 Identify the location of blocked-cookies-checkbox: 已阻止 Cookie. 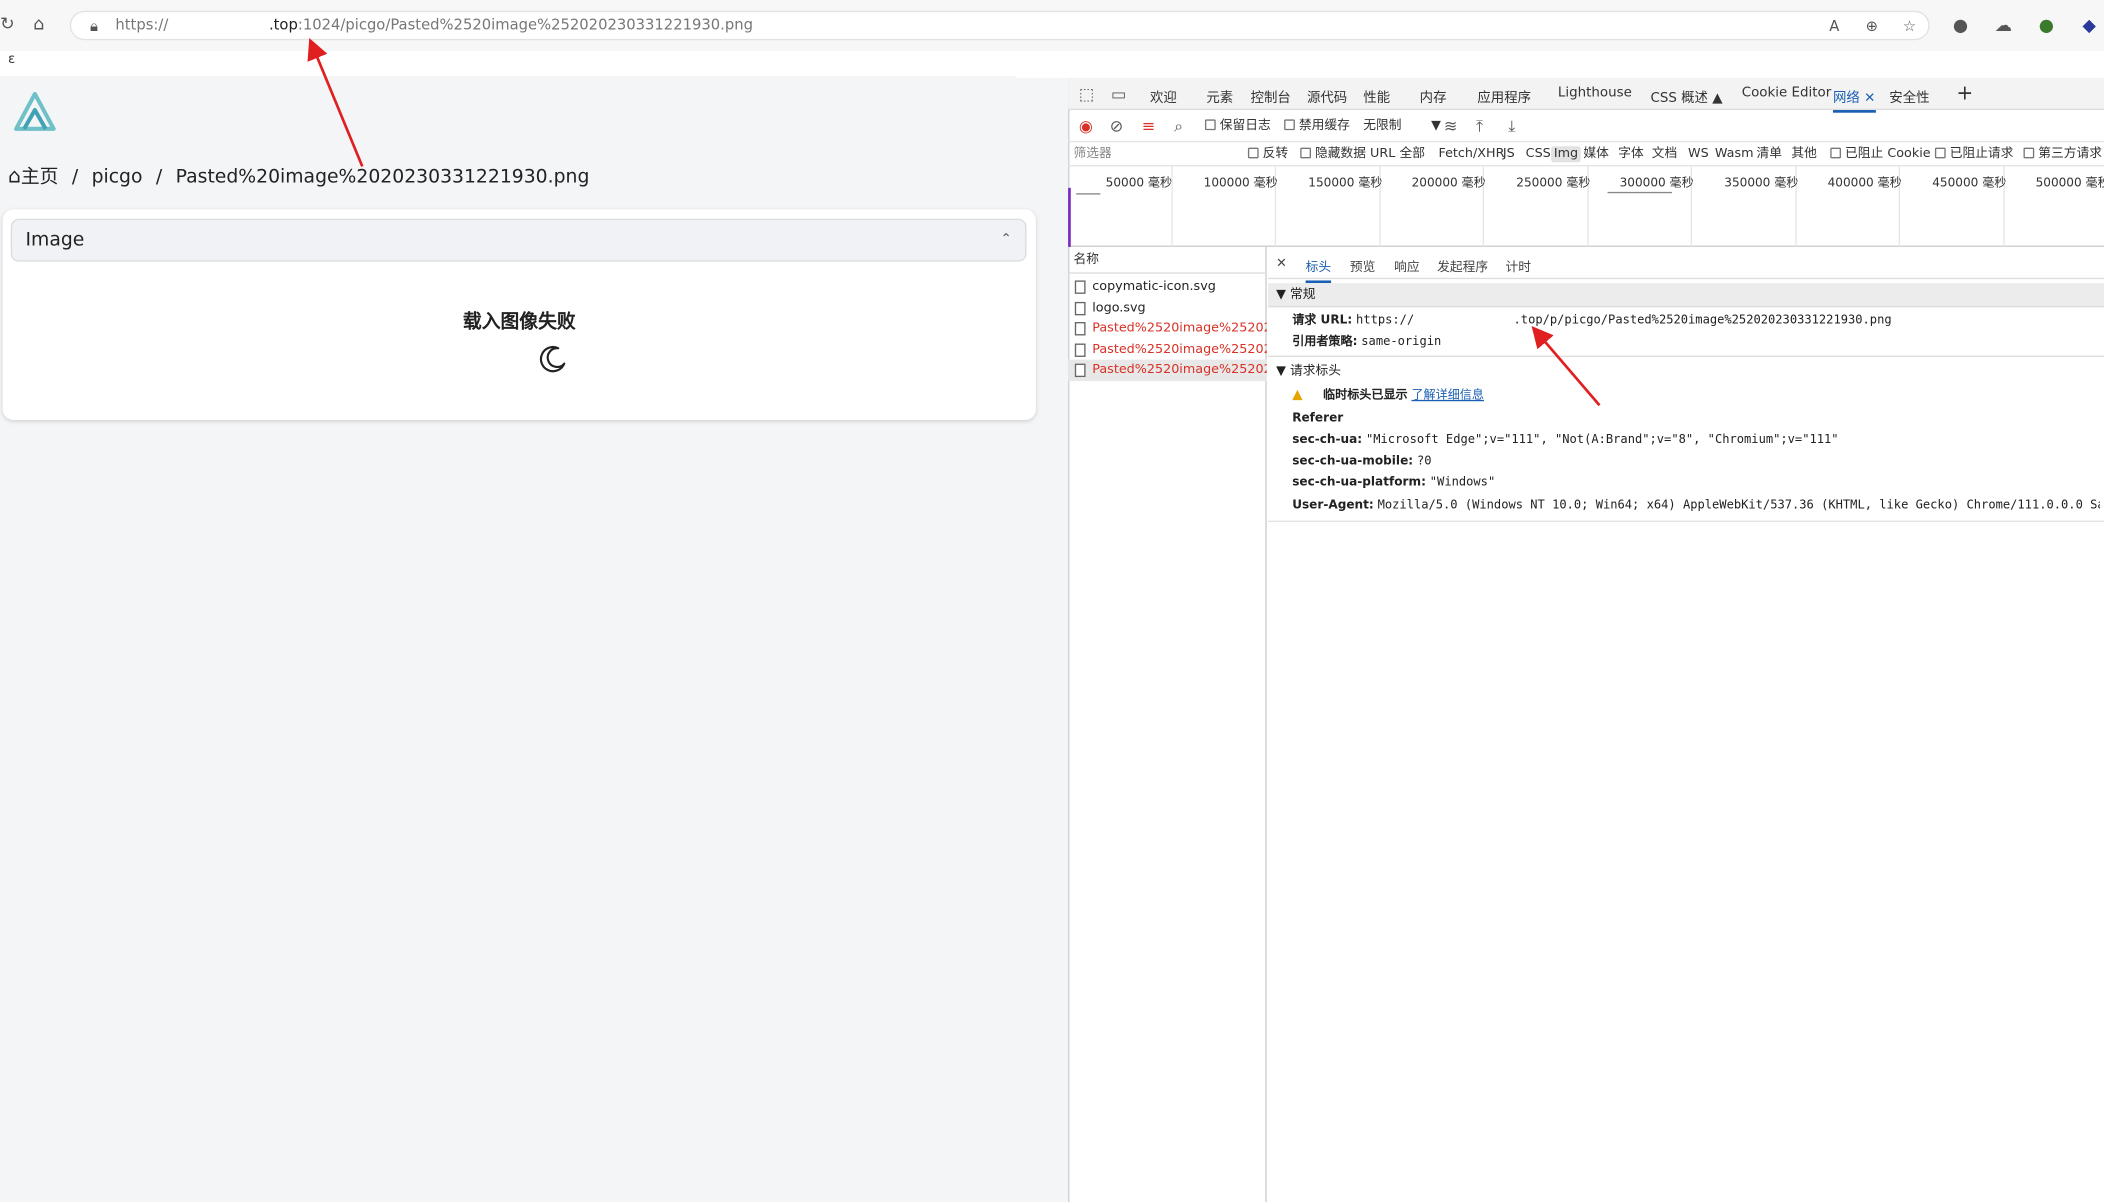
(1880, 154).